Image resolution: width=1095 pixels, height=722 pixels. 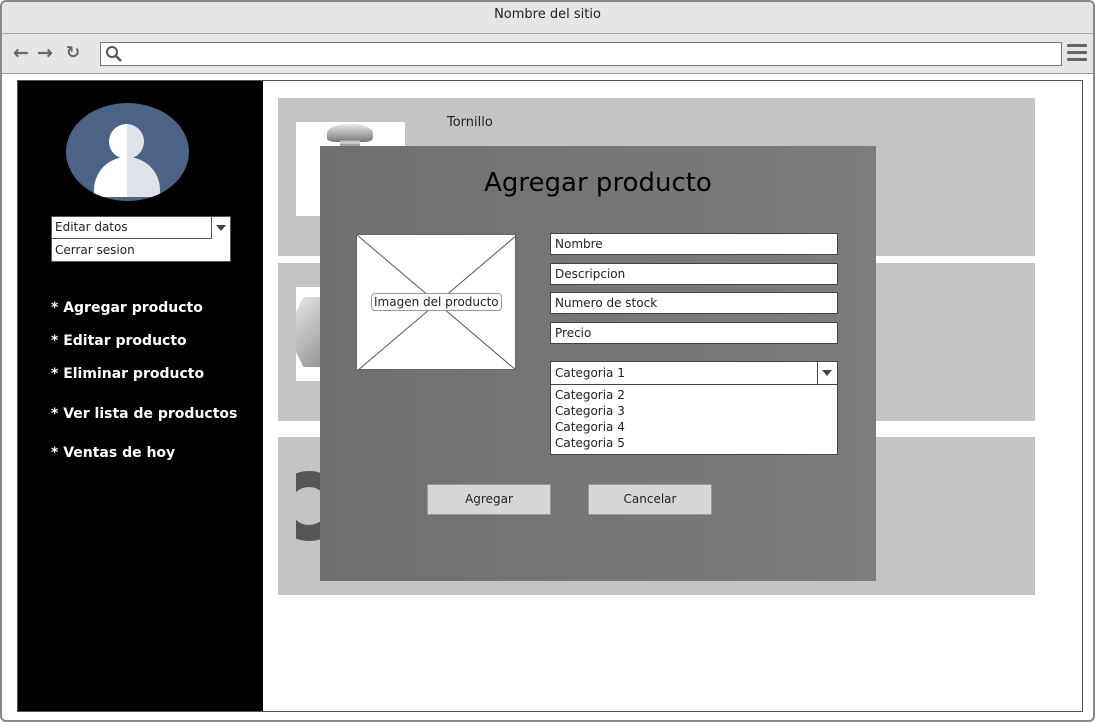 What do you see at coordinates (141, 228) in the screenshot?
I see `user-menu-selected: Editar datos` at bounding box center [141, 228].